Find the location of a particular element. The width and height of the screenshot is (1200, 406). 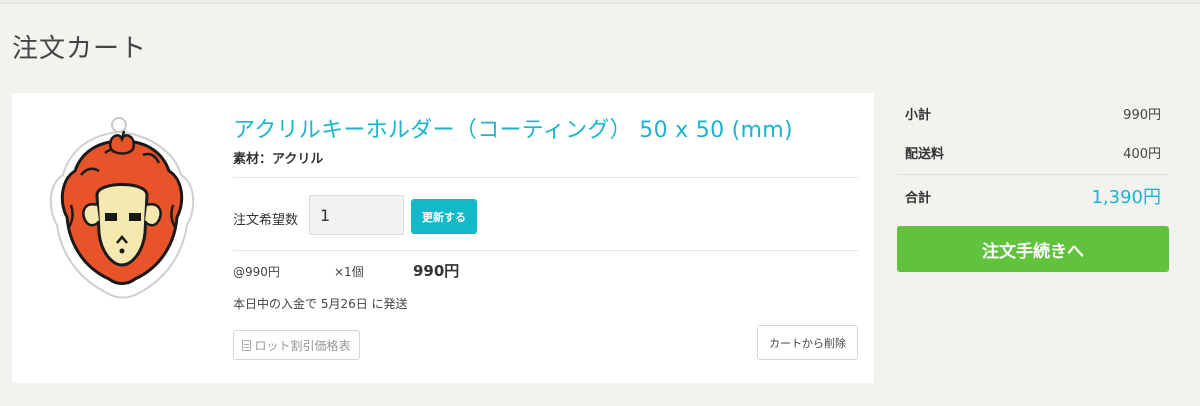

unit-price: @990円 is located at coordinates (256, 272).